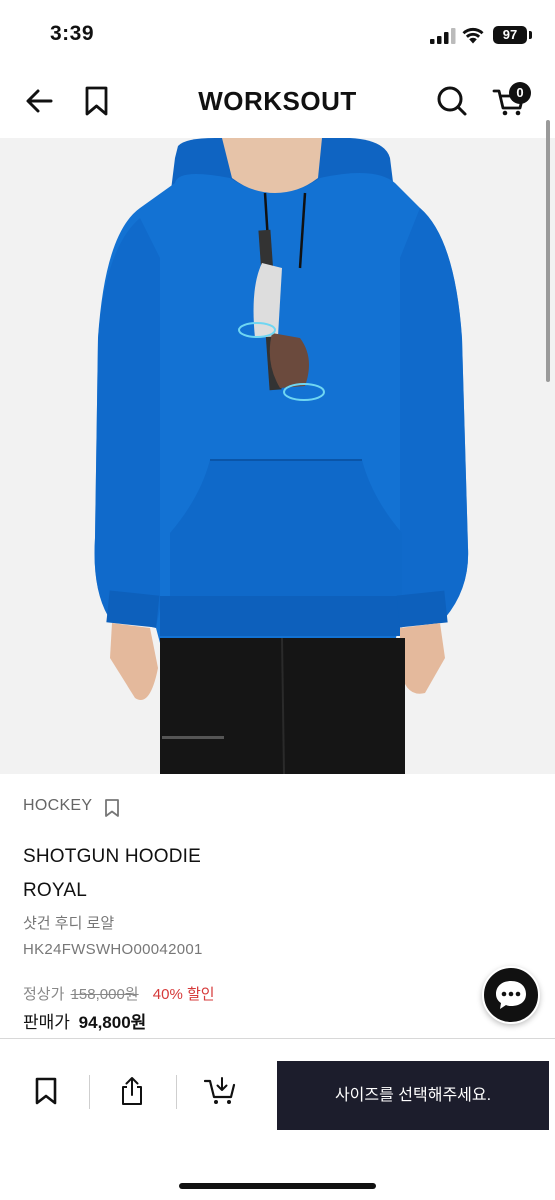 The height and width of the screenshot is (1200, 555). What do you see at coordinates (530, 35) in the screenshot?
I see `battery-nub` at bounding box center [530, 35].